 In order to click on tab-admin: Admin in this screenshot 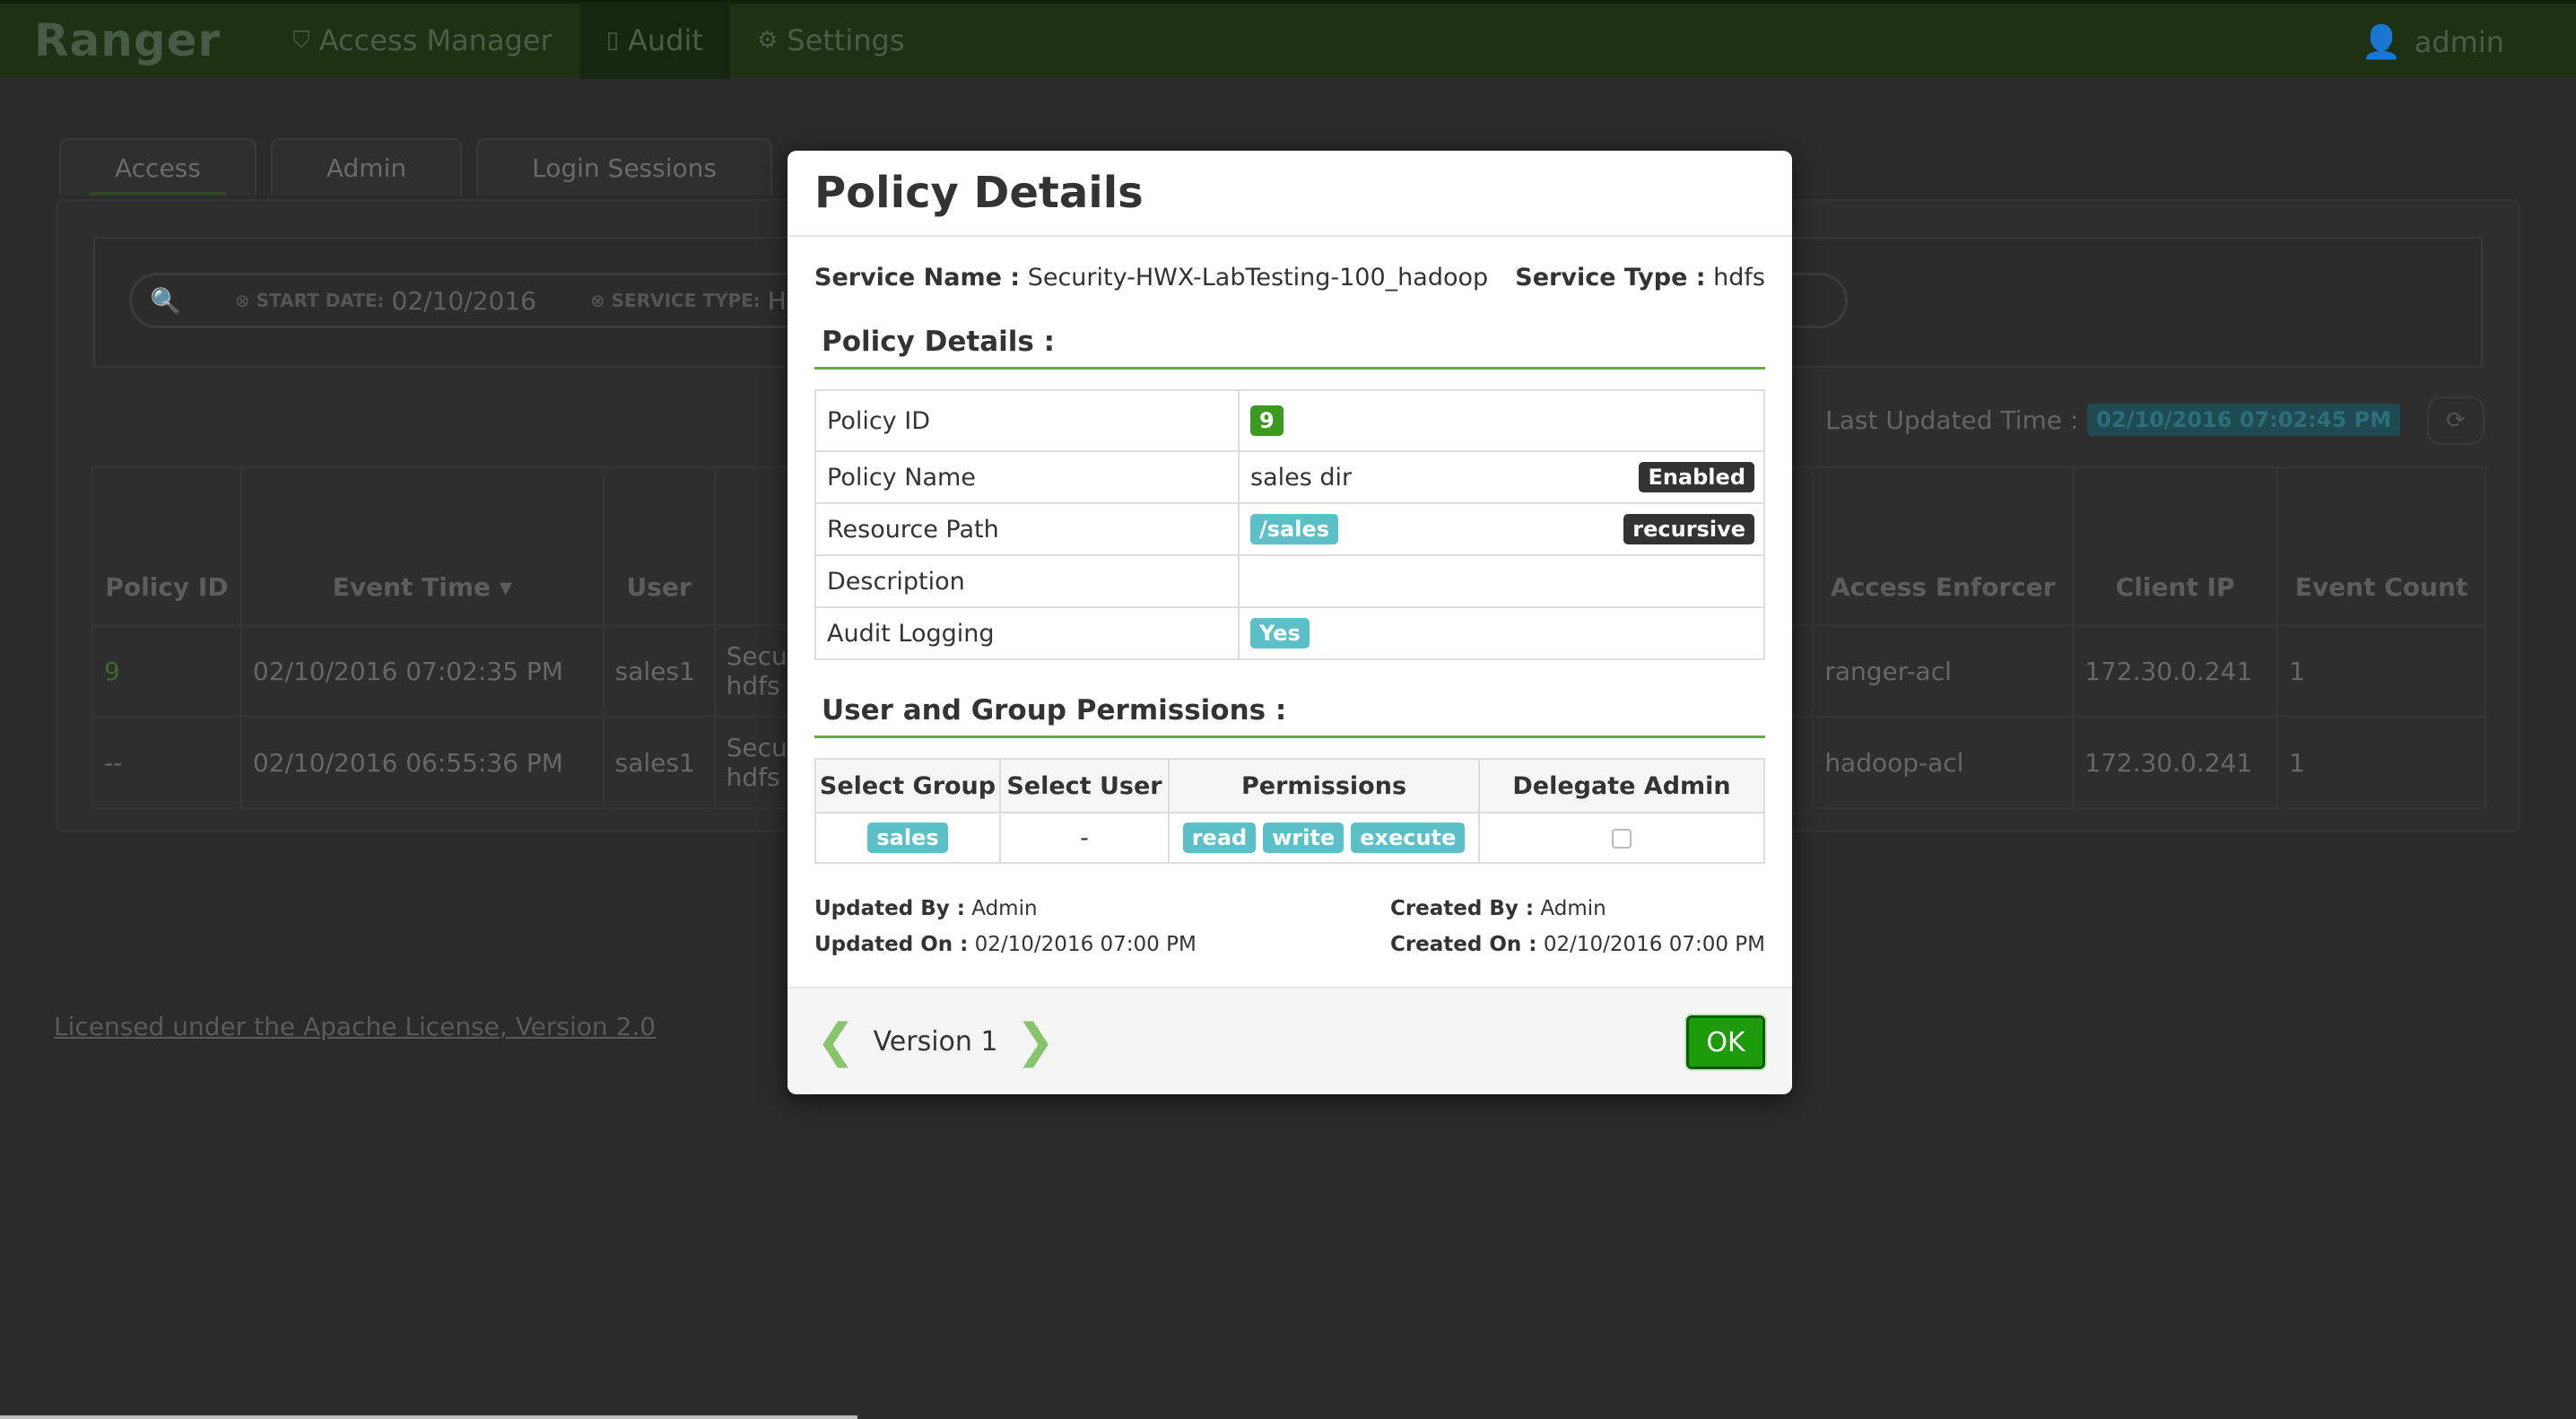, I will do `click(366, 167)`.